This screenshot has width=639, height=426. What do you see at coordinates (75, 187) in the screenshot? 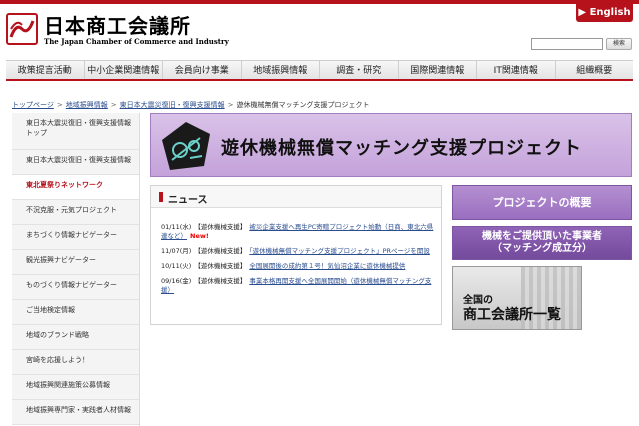
I see `sidebar-item-festival: 東北夏祭りネットワーク` at bounding box center [75, 187].